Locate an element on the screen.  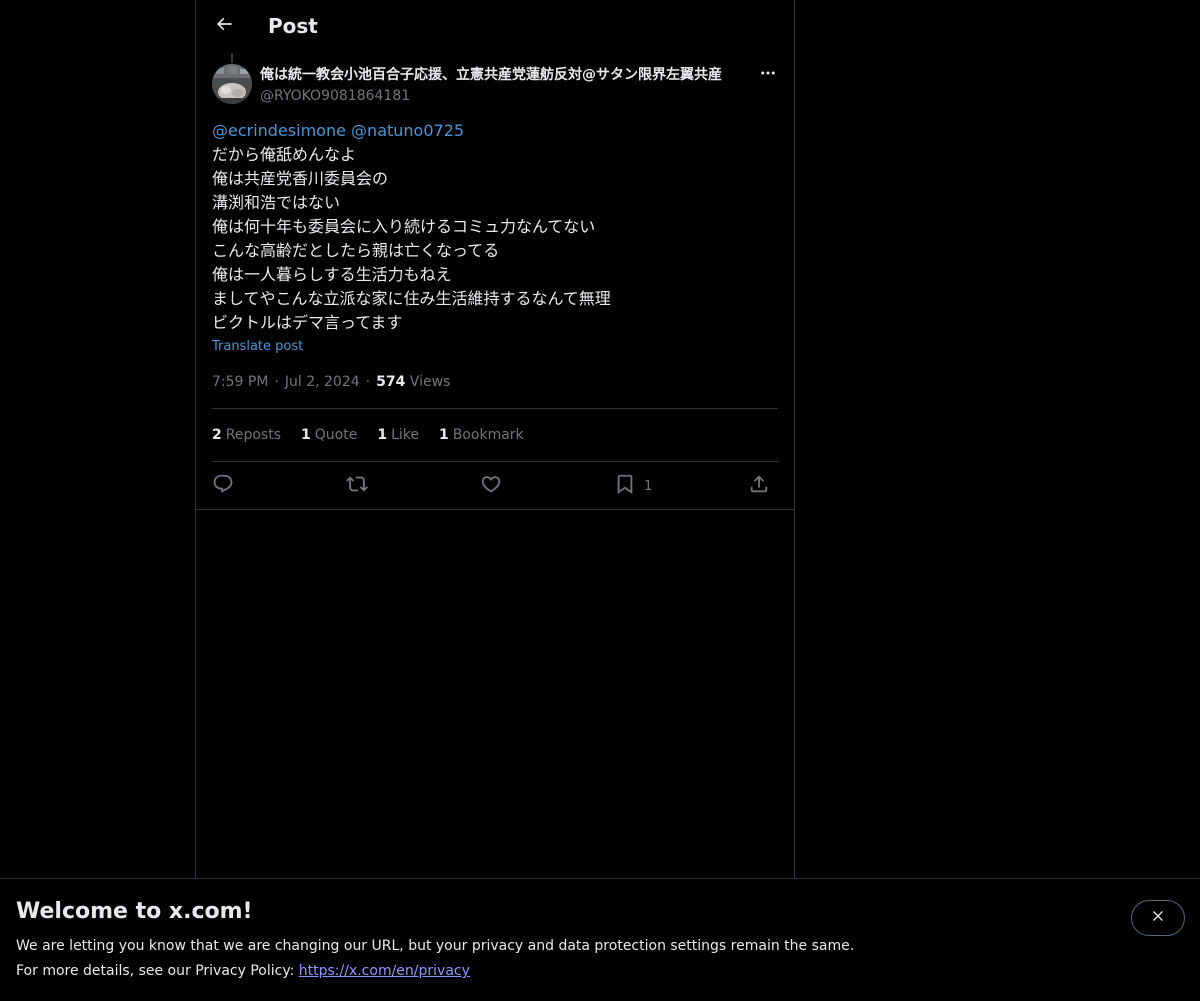
share-button is located at coordinates (759, 486).